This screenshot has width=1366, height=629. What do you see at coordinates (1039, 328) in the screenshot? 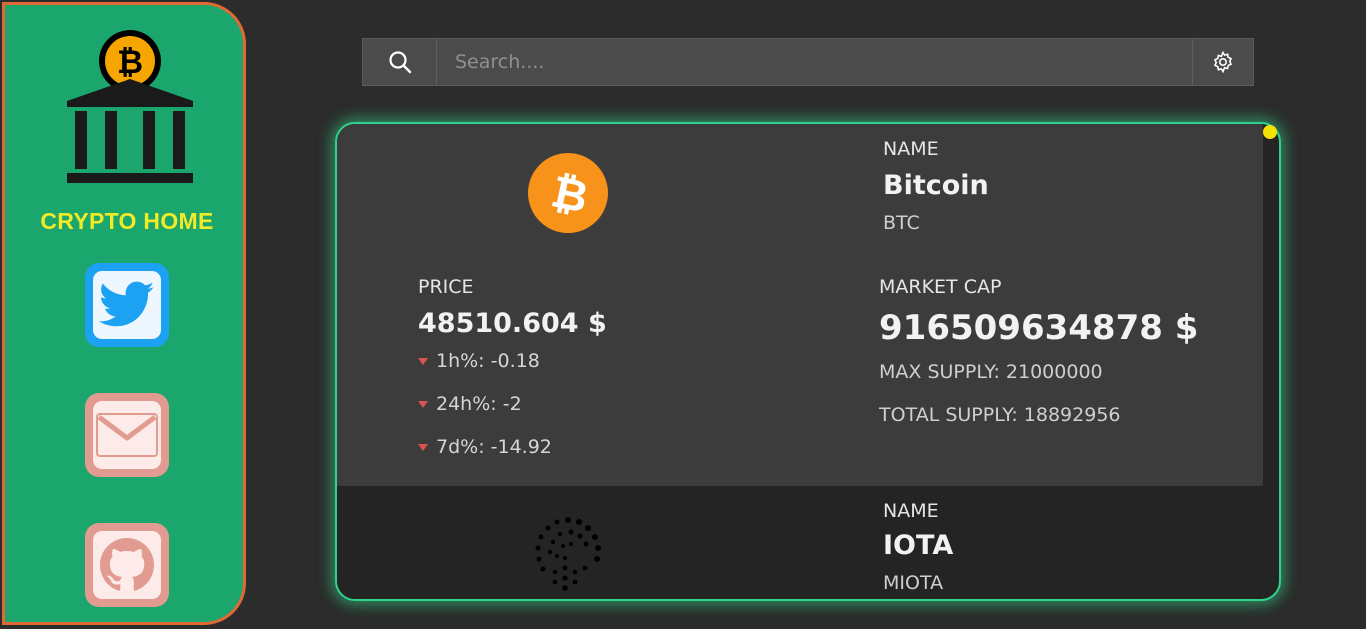
I see `market-cap-value: 916509634878 $` at bounding box center [1039, 328].